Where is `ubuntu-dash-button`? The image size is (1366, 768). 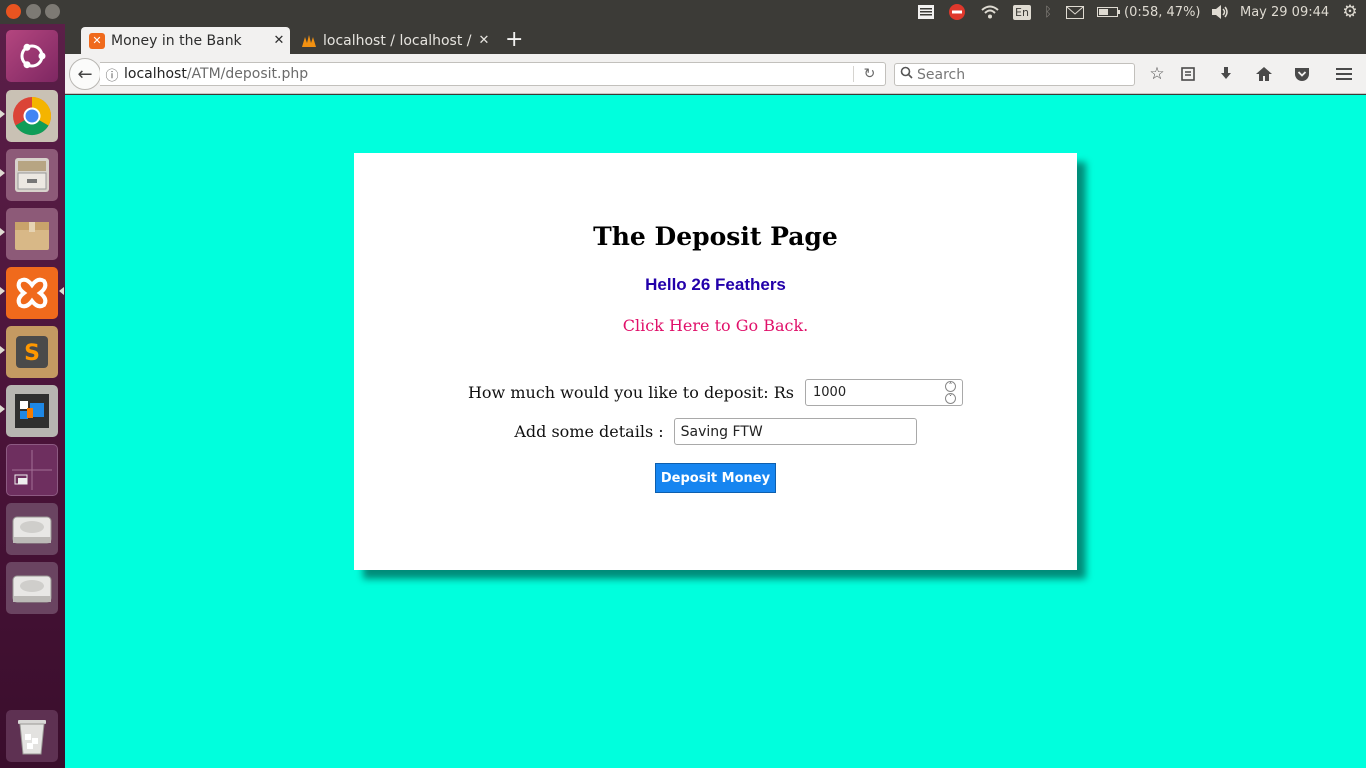 ubuntu-dash-button is located at coordinates (32, 56).